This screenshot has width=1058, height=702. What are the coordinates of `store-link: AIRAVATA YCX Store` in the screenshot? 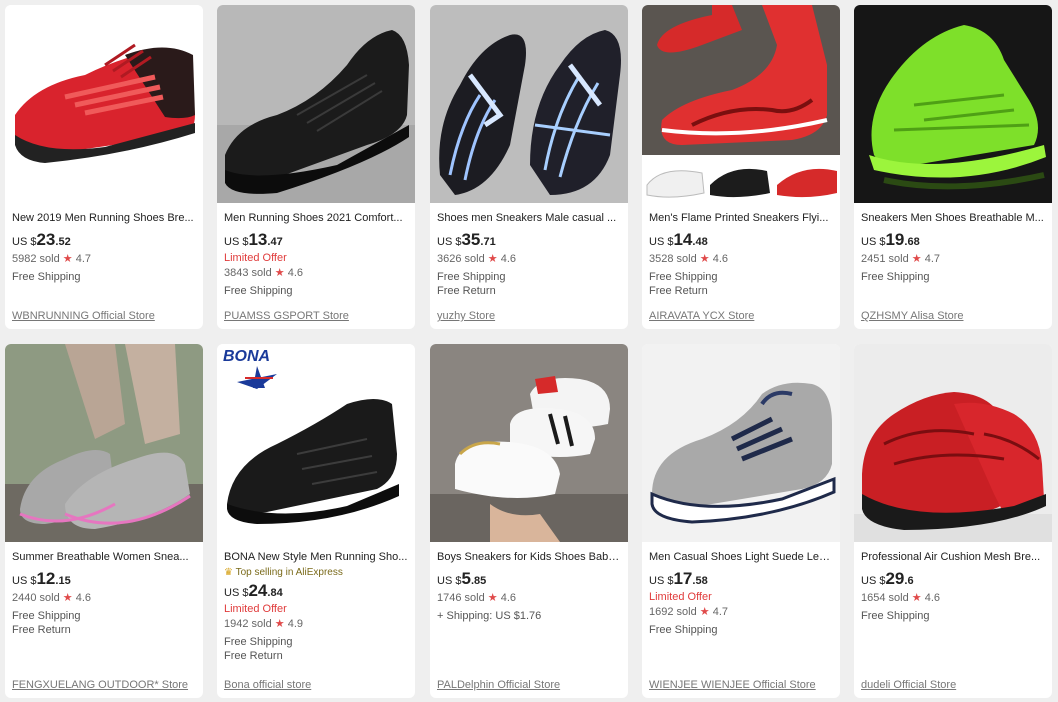 It's located at (701, 316).